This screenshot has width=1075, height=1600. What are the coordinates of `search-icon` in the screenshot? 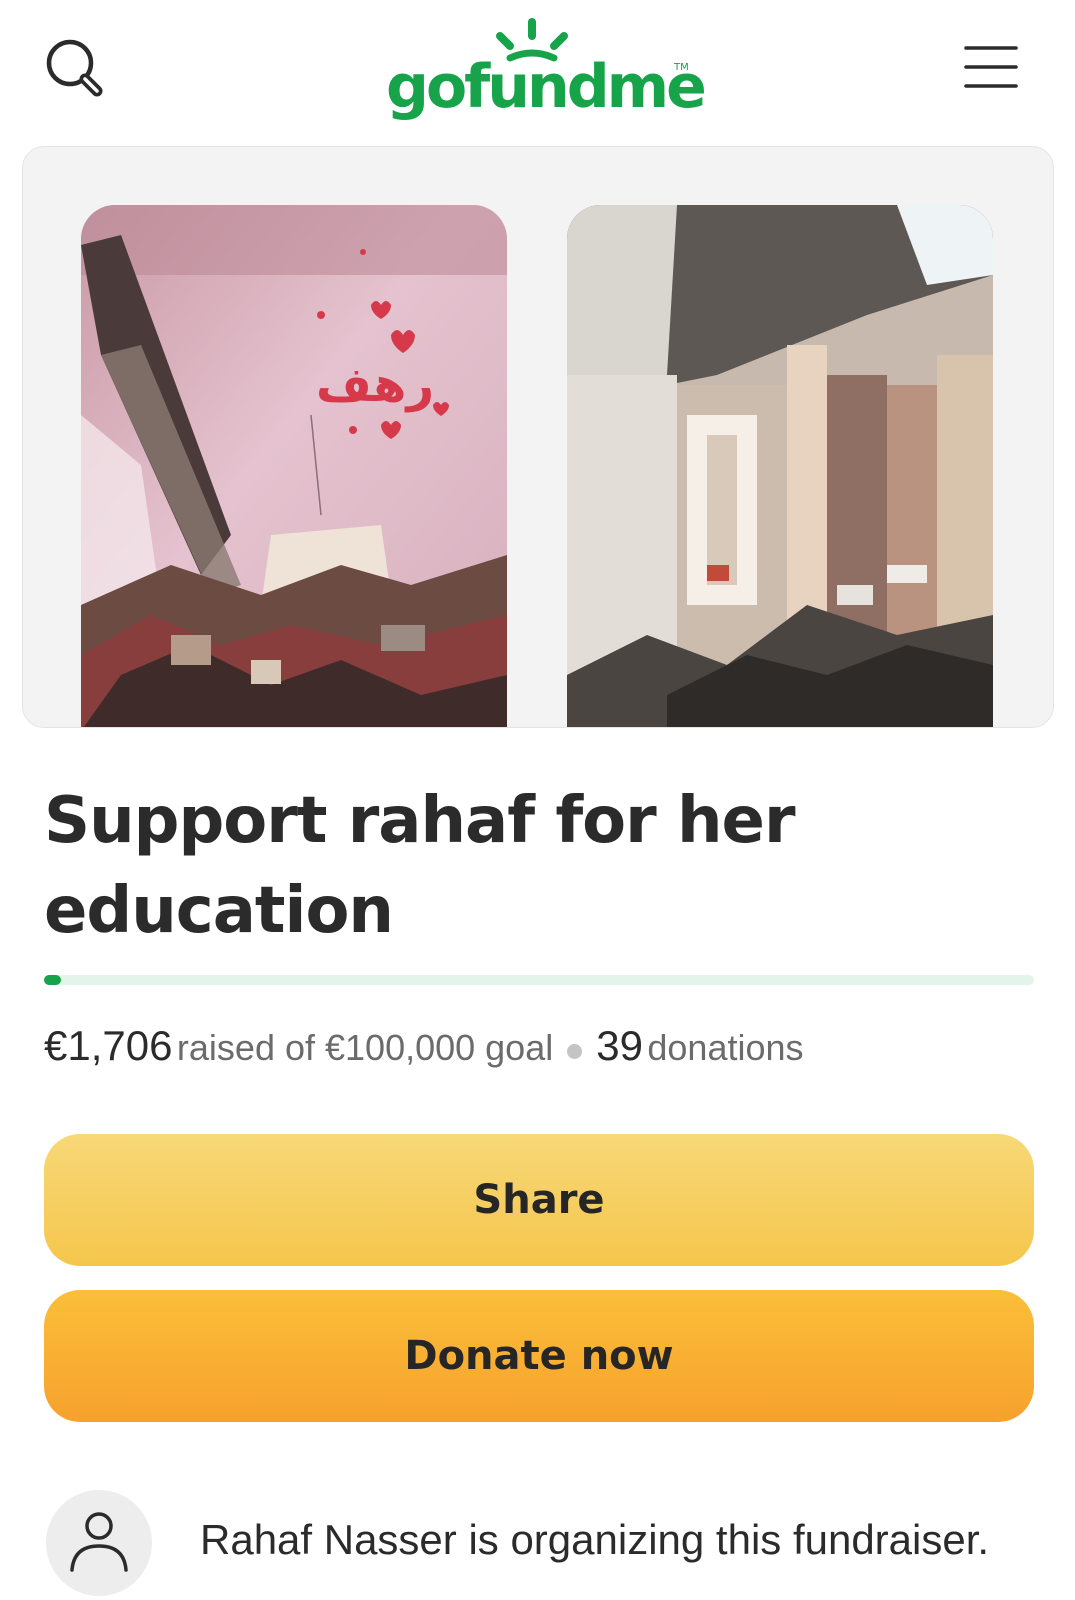 It's located at (76, 70).